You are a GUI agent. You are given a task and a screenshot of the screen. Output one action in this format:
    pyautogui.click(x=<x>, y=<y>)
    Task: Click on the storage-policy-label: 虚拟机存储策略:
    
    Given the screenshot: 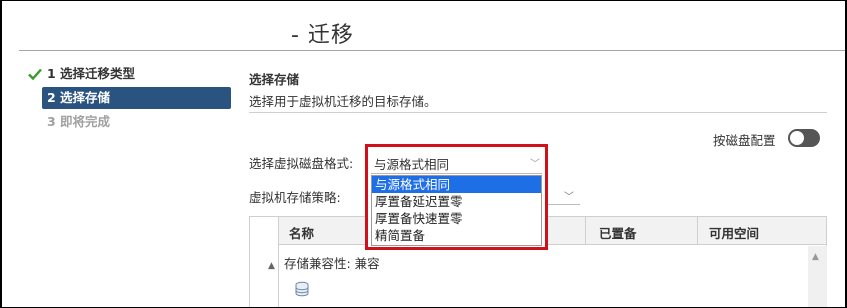 What is the action you would take?
    pyautogui.click(x=295, y=197)
    